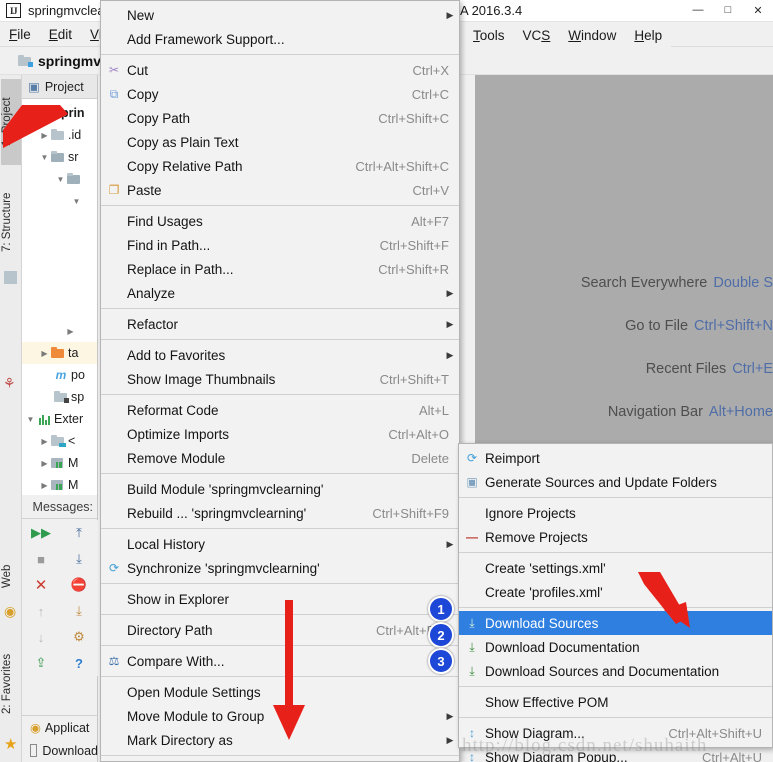 The height and width of the screenshot is (762, 773). I want to click on messages-row-application: ◉ Applicat, so click(60, 727).